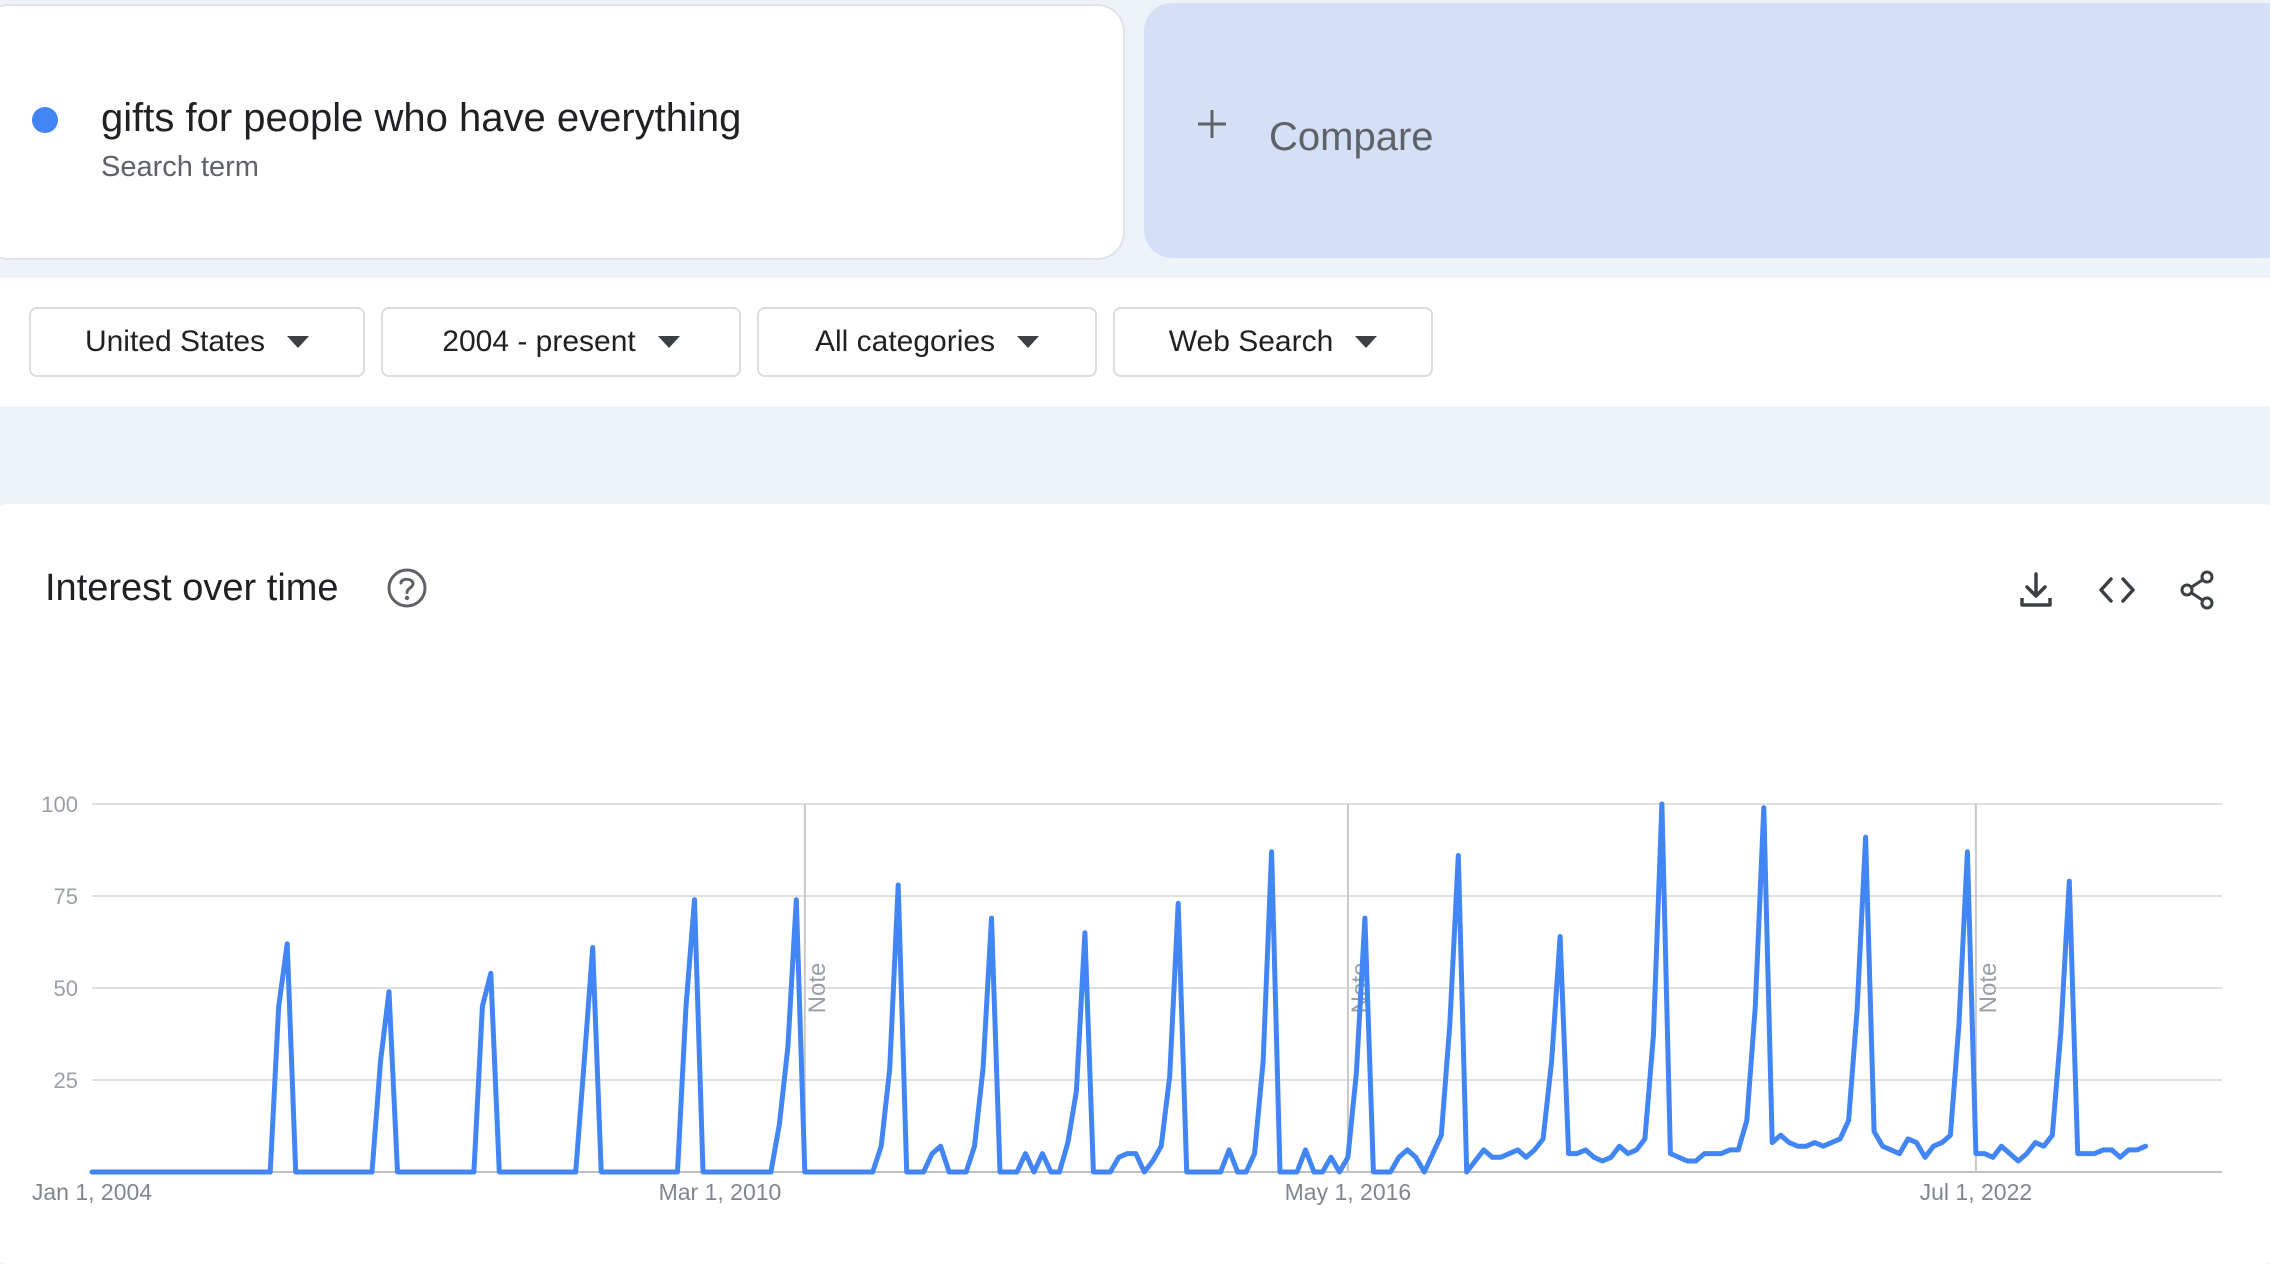  Describe the element at coordinates (192, 588) in the screenshot. I see `section-title: Interest over time` at that location.